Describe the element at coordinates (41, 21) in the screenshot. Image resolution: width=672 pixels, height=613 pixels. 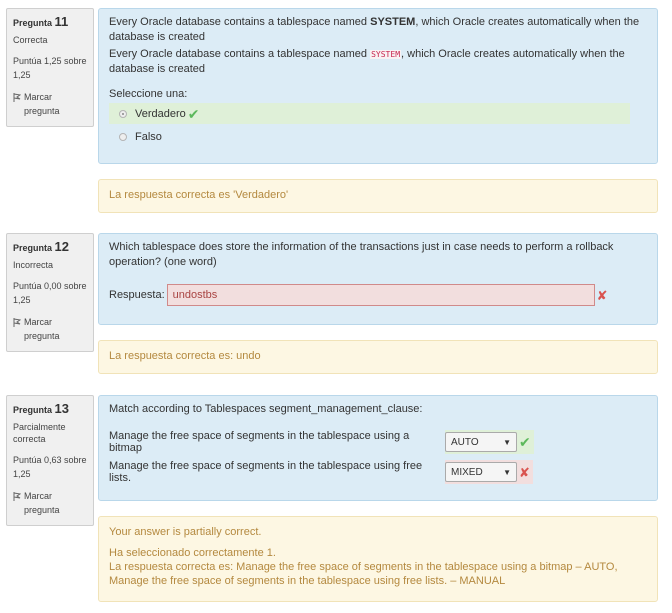
I see `question-number: Pregunta 11` at that location.